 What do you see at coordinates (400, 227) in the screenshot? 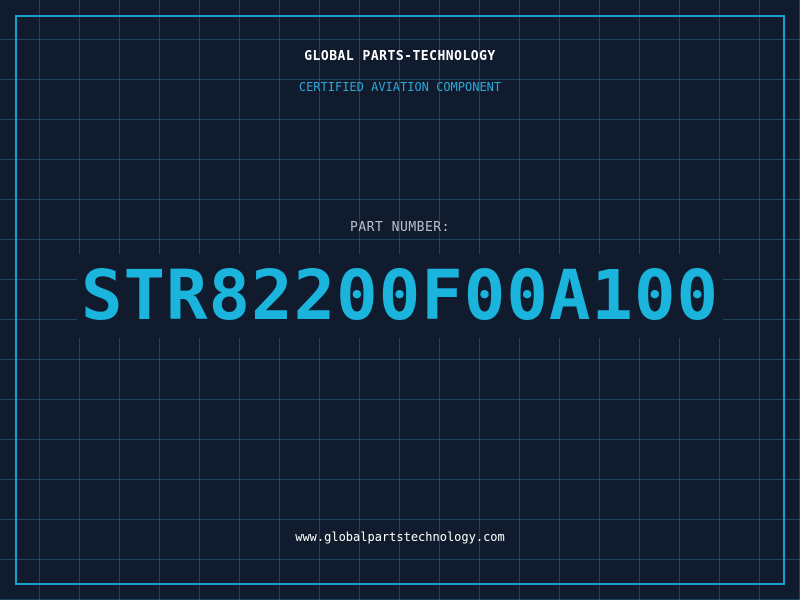
I see `part-number-label: PART NUMBER:` at bounding box center [400, 227].